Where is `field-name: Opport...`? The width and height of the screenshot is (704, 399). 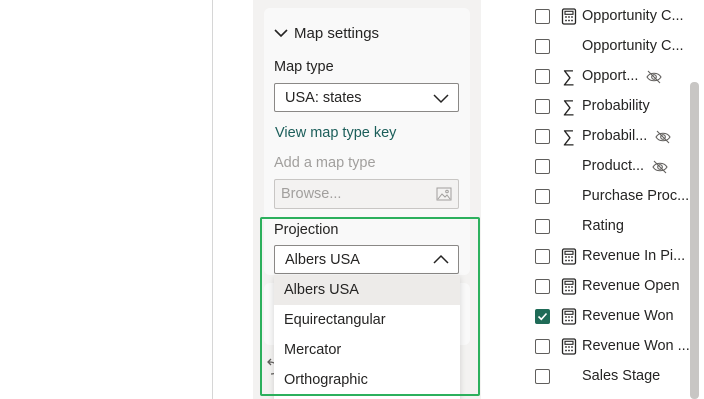
field-name: Opport... is located at coordinates (610, 76).